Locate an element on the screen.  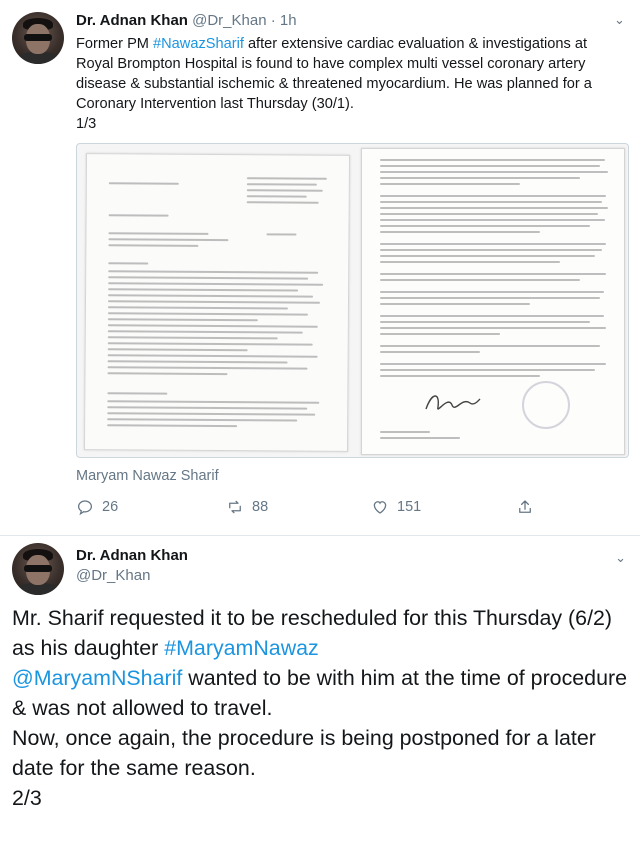
media-caption: Maryam Nawaz Sharif is located at coordinates (147, 476).